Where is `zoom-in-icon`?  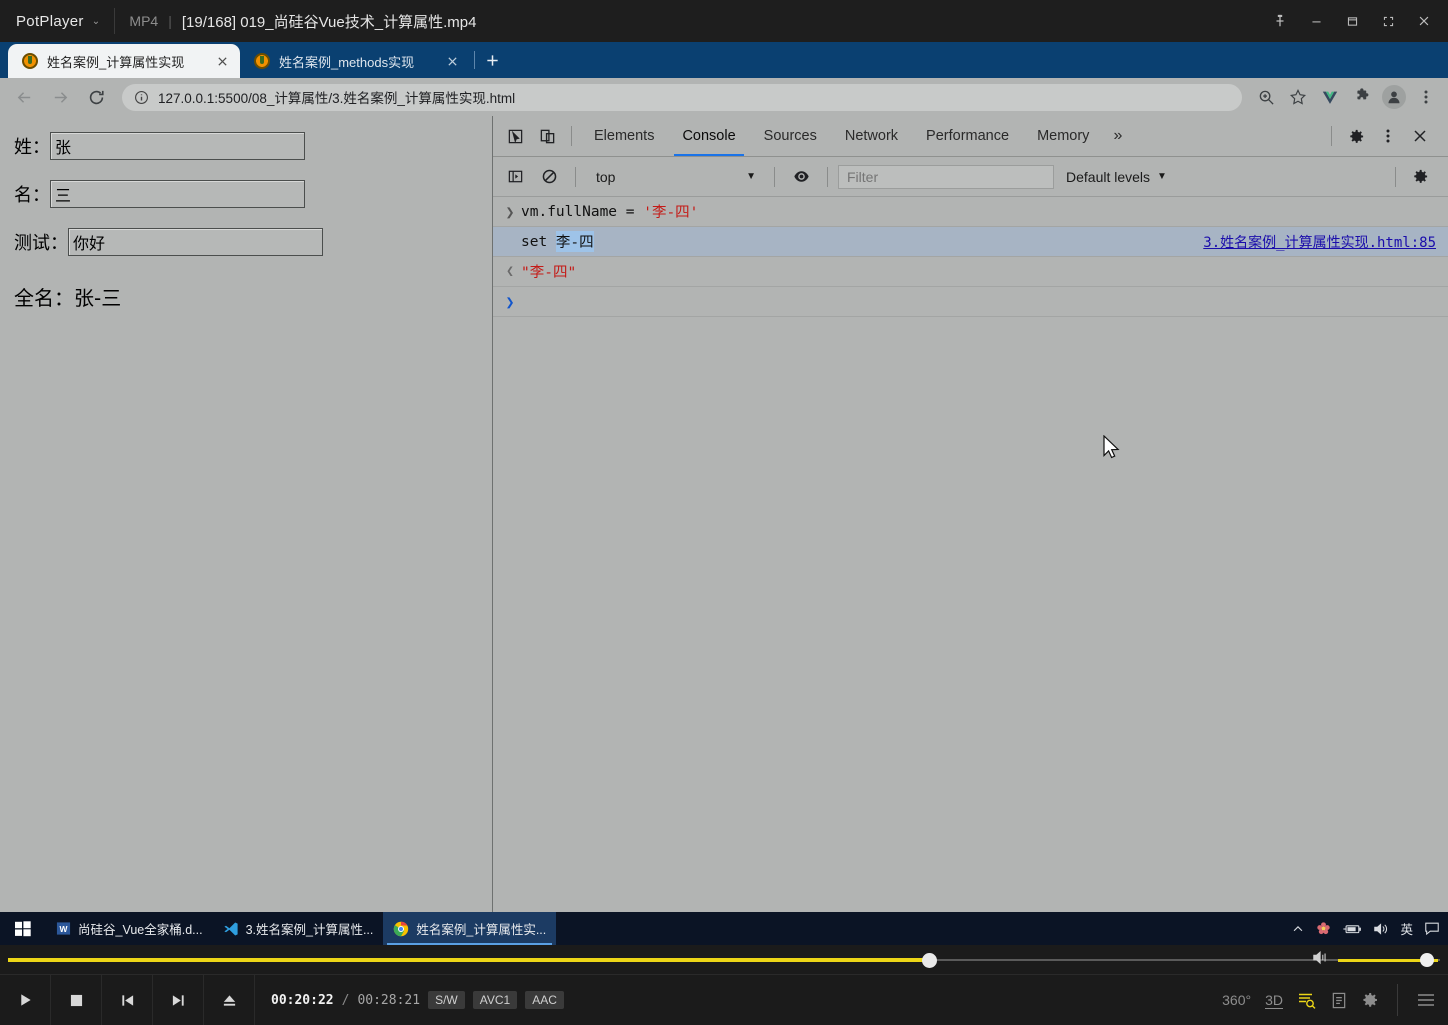
zoom-in-icon is located at coordinates (1266, 97).